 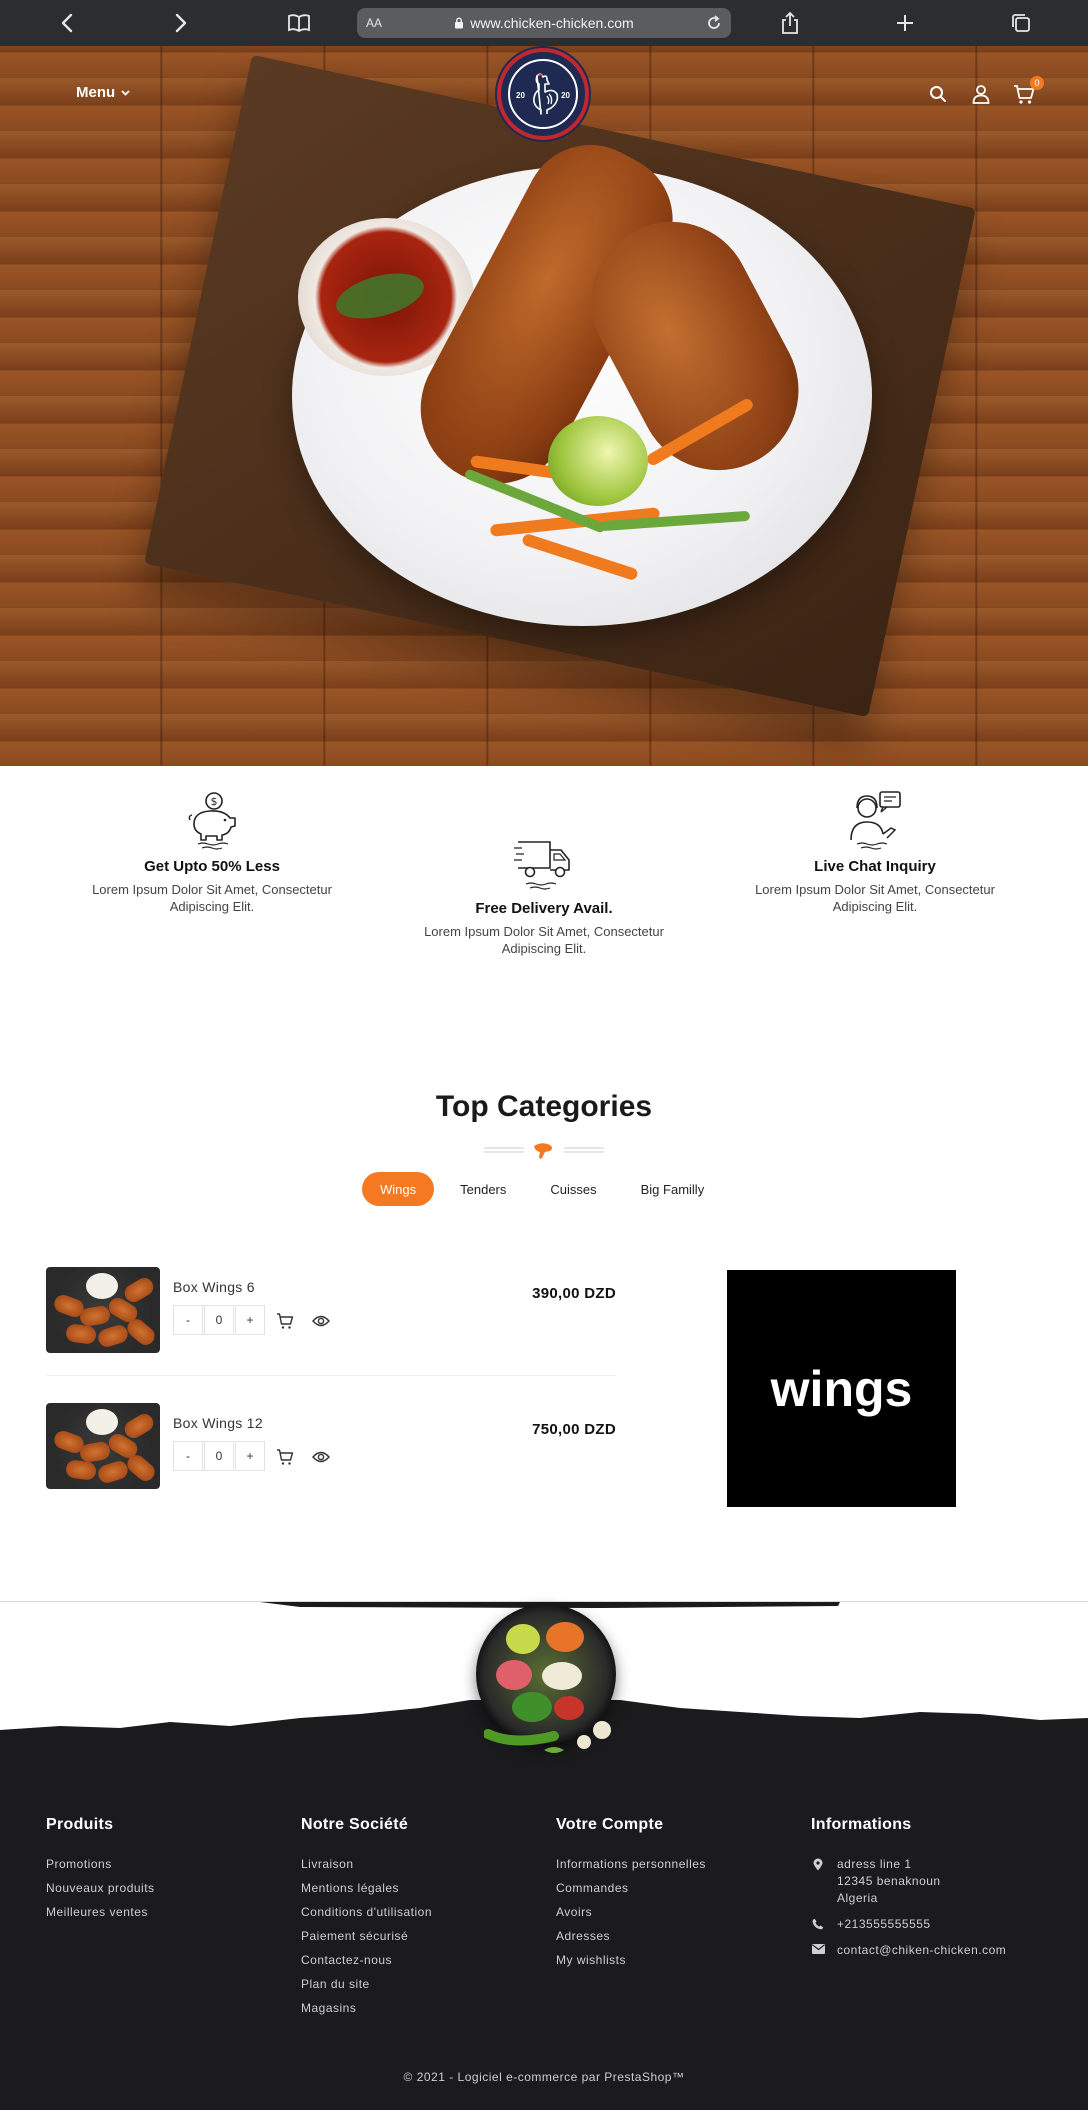 I want to click on store-phone: +213555555555, so click(x=931, y=1924).